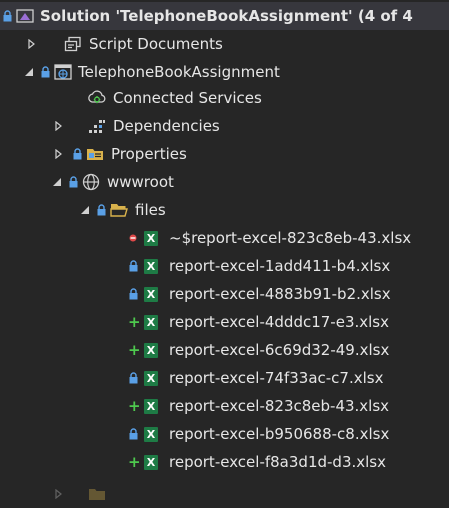 This screenshot has width=449, height=508. I want to click on files-folder-label: files, so click(150, 210).